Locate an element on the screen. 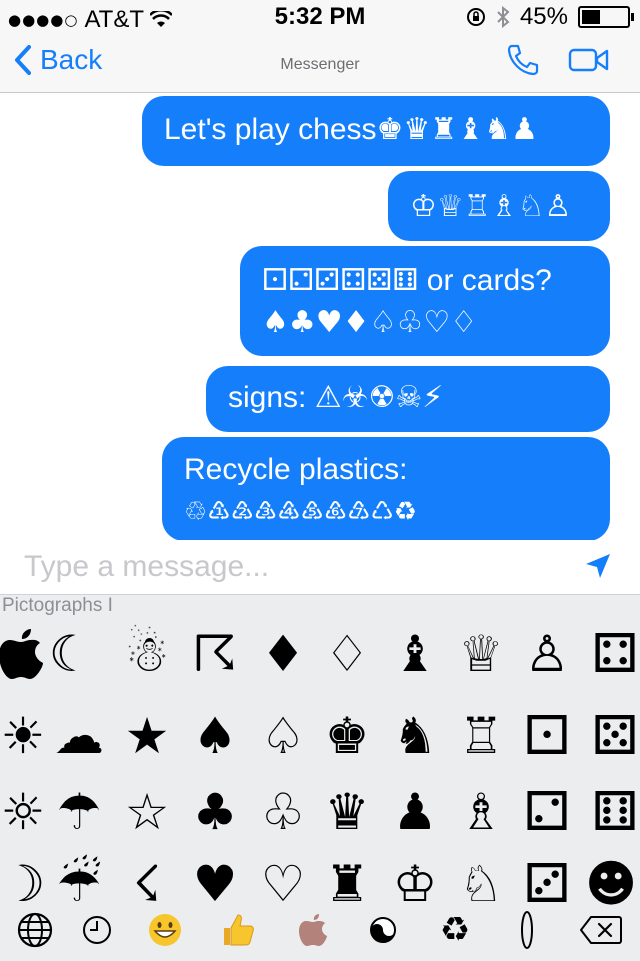 The width and height of the screenshot is (640, 961). snowman-key: ☃ is located at coordinates (147, 654).